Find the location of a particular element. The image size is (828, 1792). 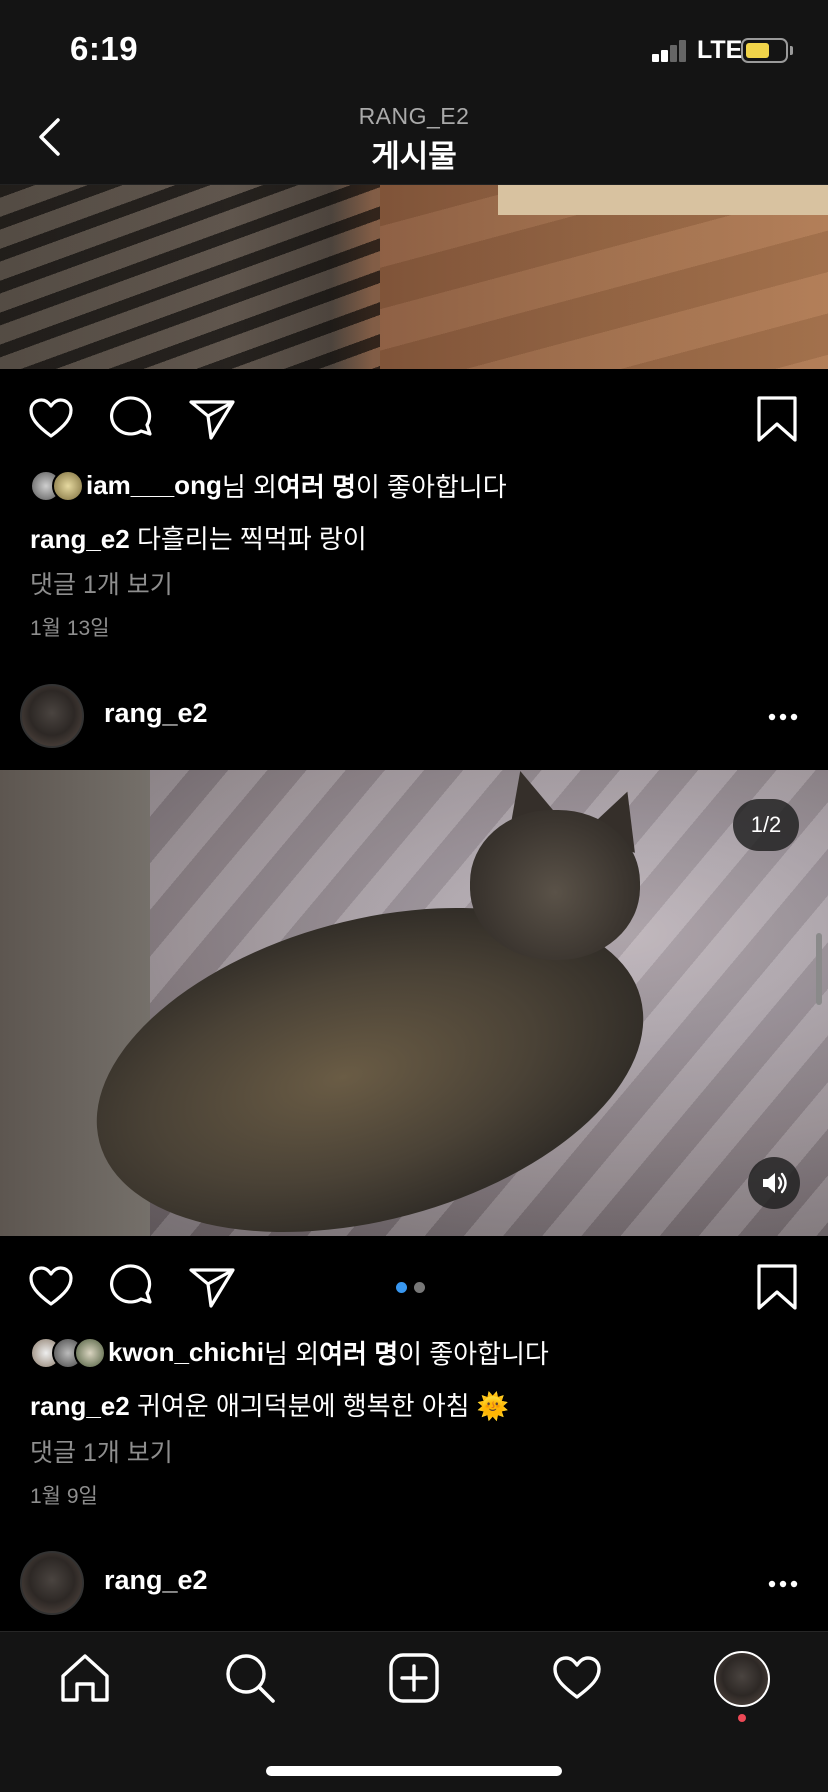

tab-new-post is located at coordinates (414, 1678).